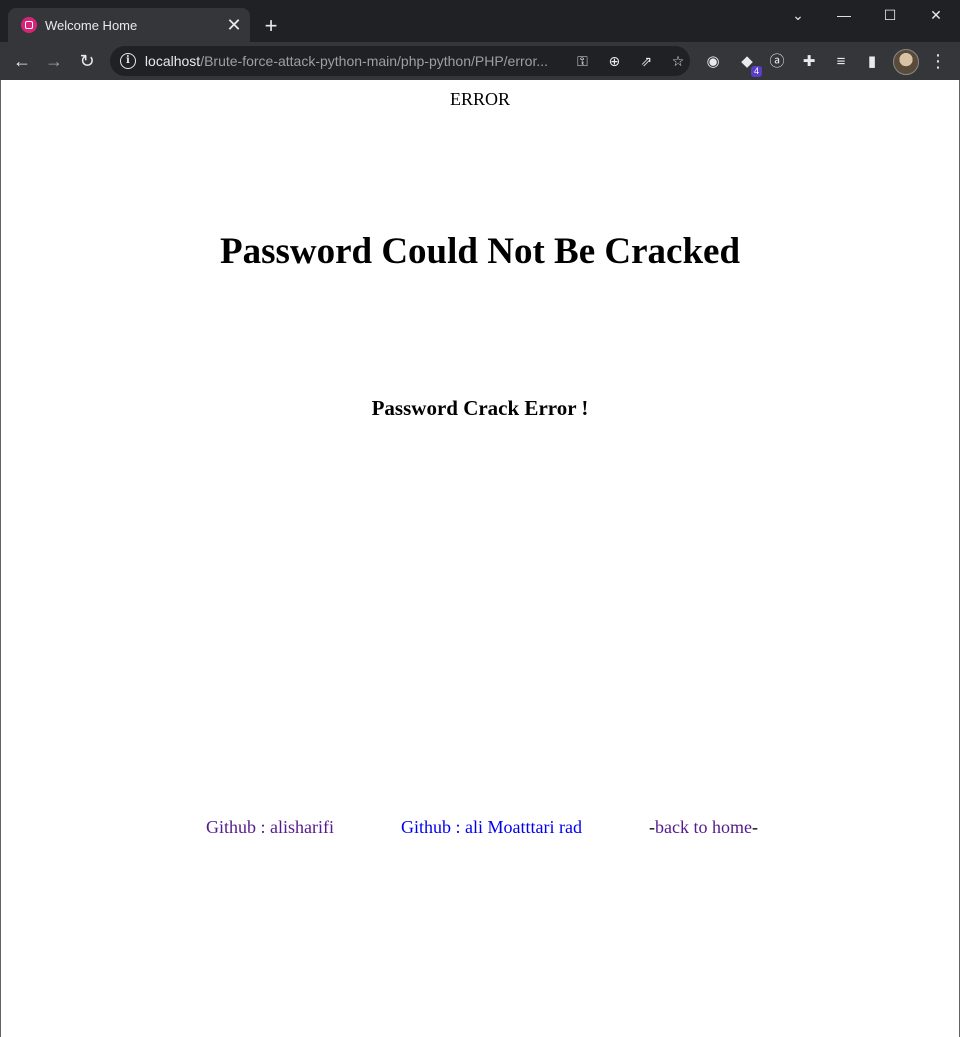  I want to click on url-host: localhost, so click(172, 61).